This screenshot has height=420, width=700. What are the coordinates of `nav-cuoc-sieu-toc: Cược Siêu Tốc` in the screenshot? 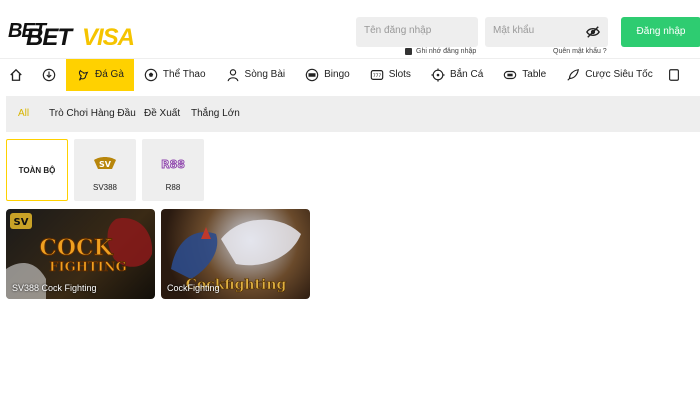 It's located at (609, 75).